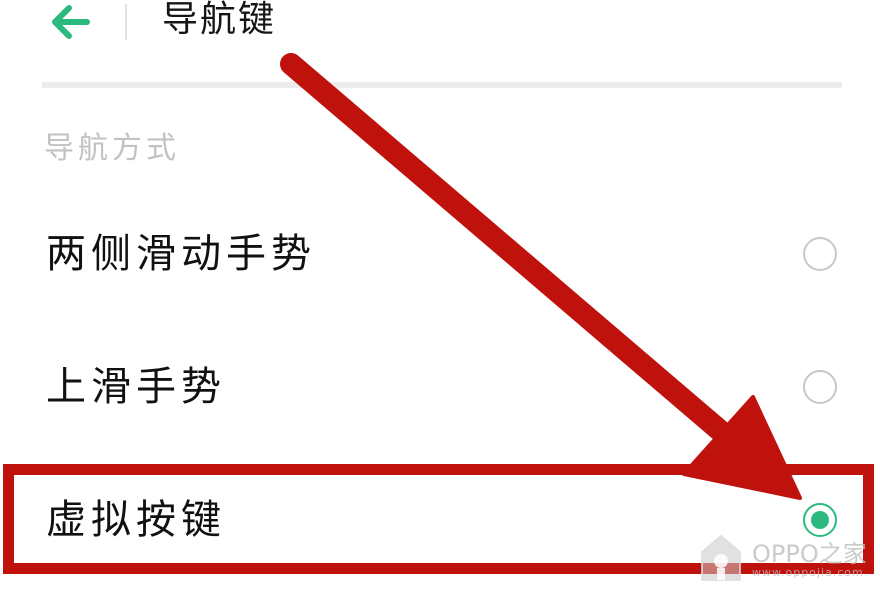 The image size is (880, 600). What do you see at coordinates (136, 387) in the screenshot?
I see `option-label: 上滑手势` at bounding box center [136, 387].